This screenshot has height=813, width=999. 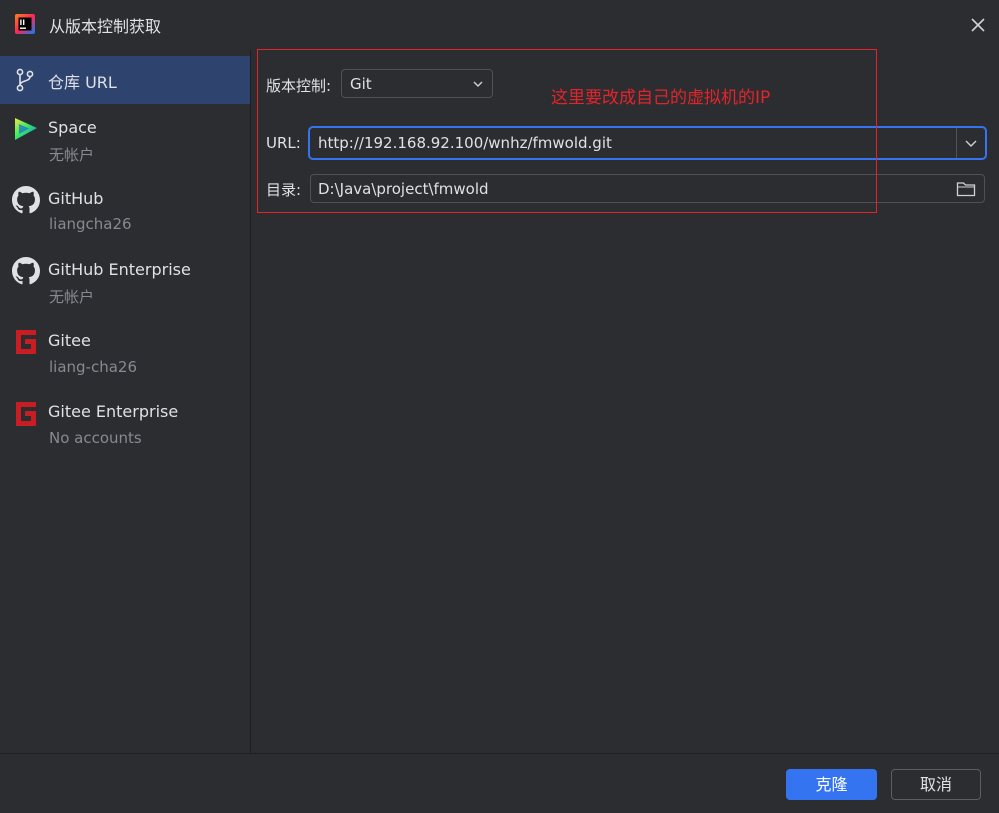 I want to click on sidebar-item-gitee-enterprise: Gitee Enterprise No accounts, so click(x=125, y=427).